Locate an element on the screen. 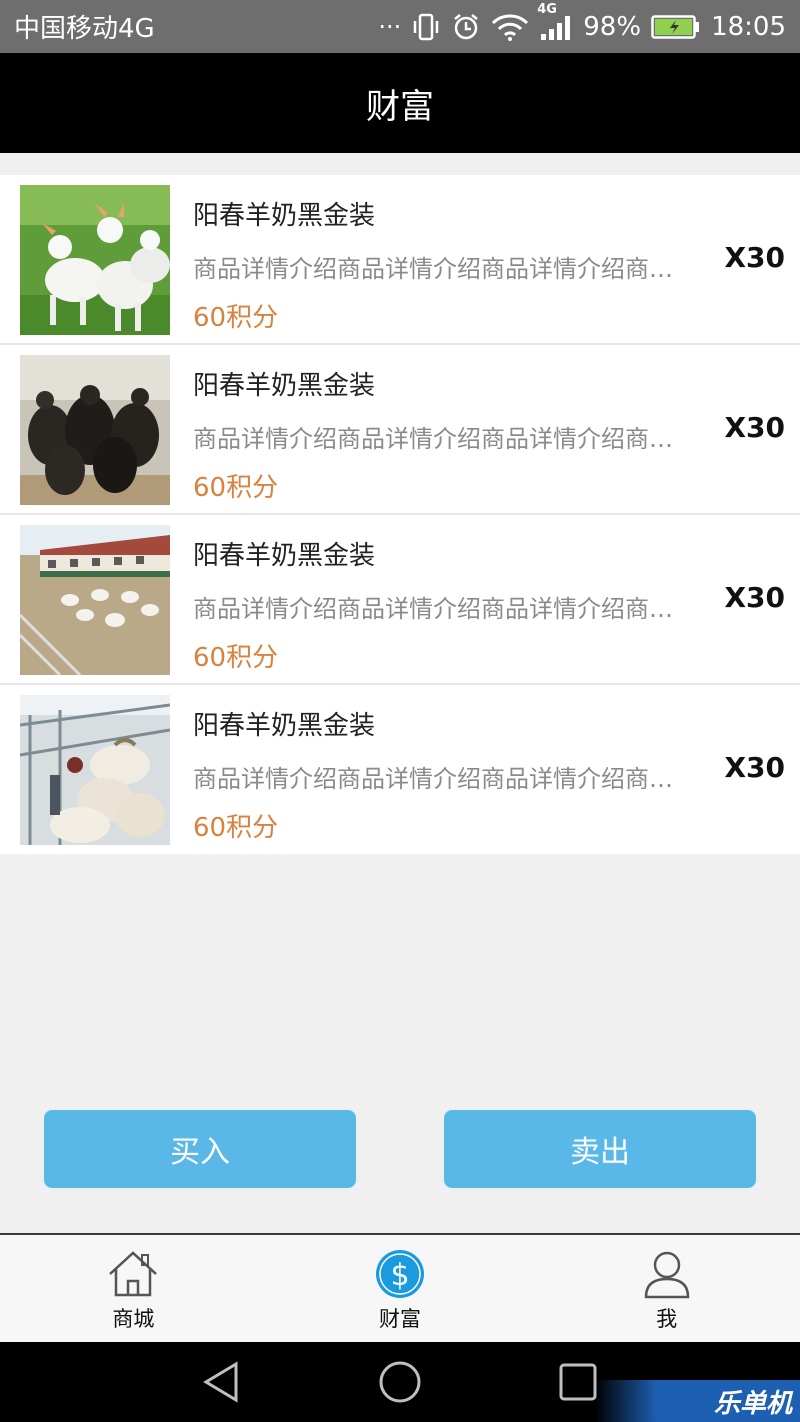 The image size is (800, 1422). more-dots: ··· is located at coordinates (390, 26).